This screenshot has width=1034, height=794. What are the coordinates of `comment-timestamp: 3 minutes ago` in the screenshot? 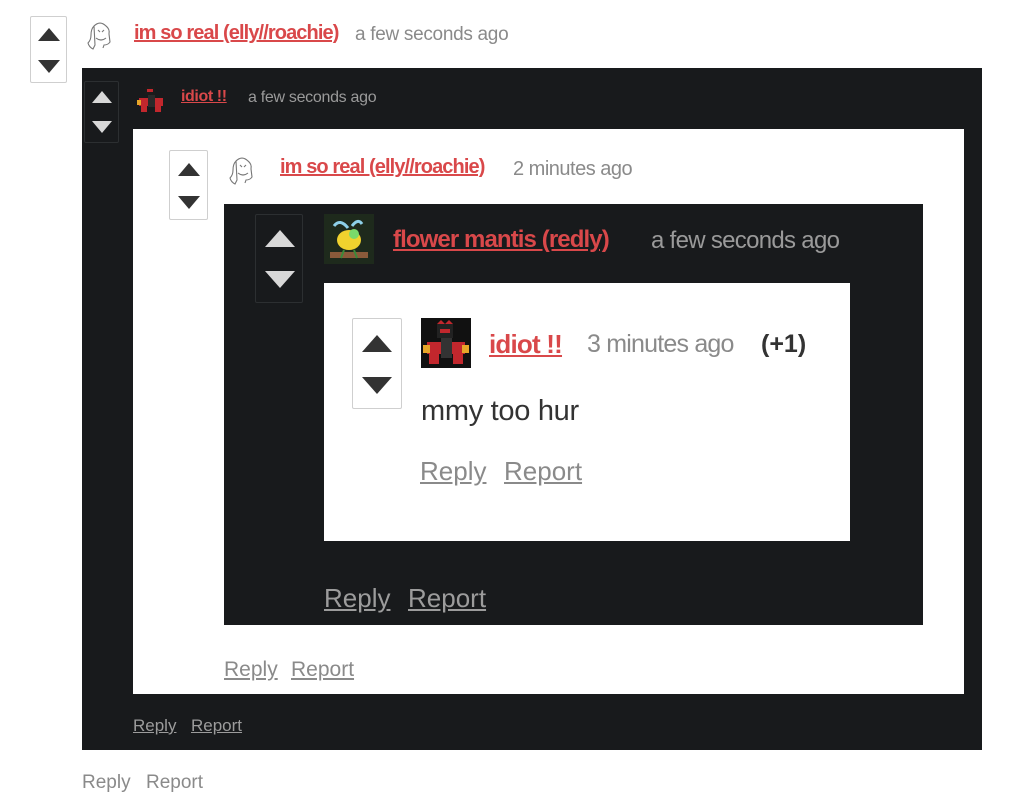 It's located at (660, 344).